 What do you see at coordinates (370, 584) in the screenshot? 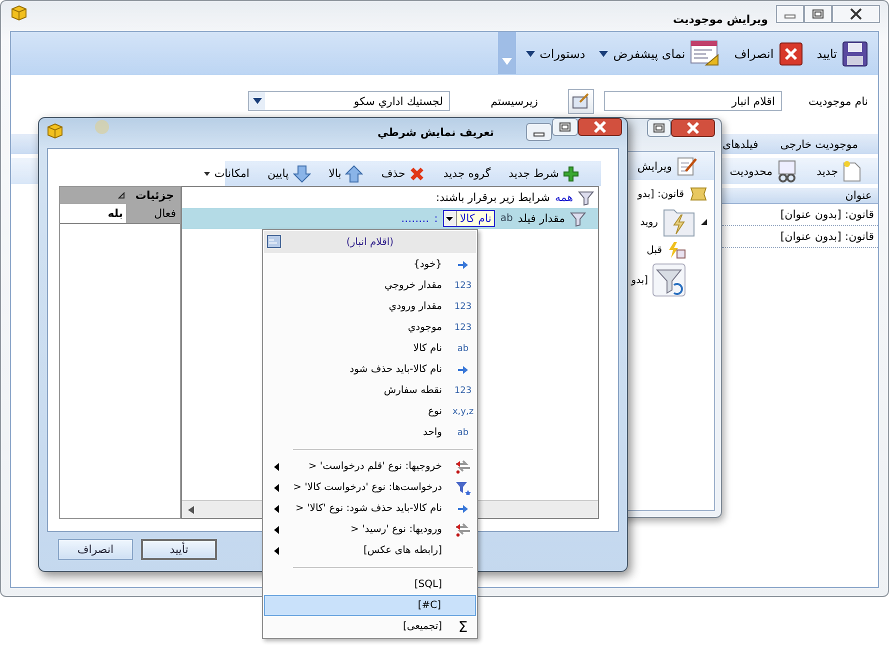
I see `menu-item: [SQL]` at bounding box center [370, 584].